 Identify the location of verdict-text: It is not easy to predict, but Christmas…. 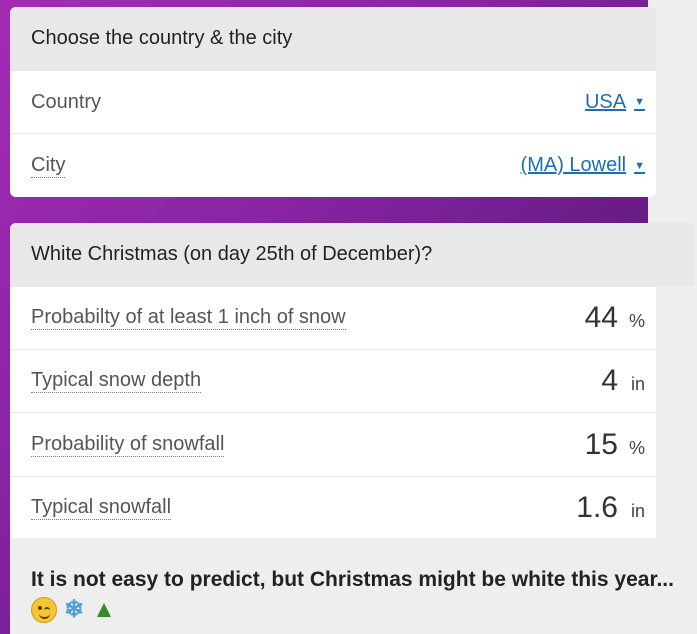
(352, 579).